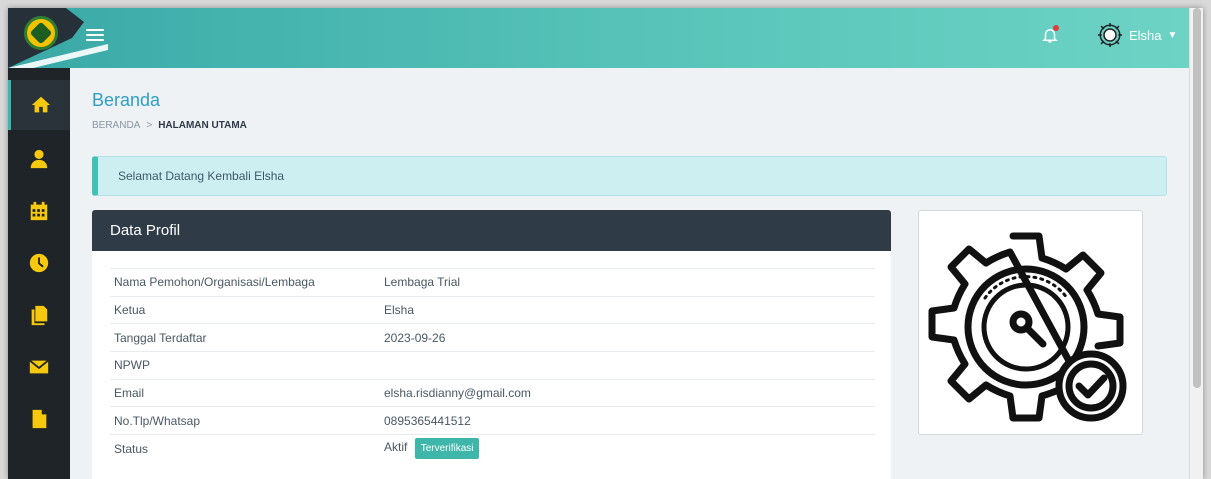  Describe the element at coordinates (245, 420) in the screenshot. I see `row-label: No.Tlp/Whatsap` at that location.